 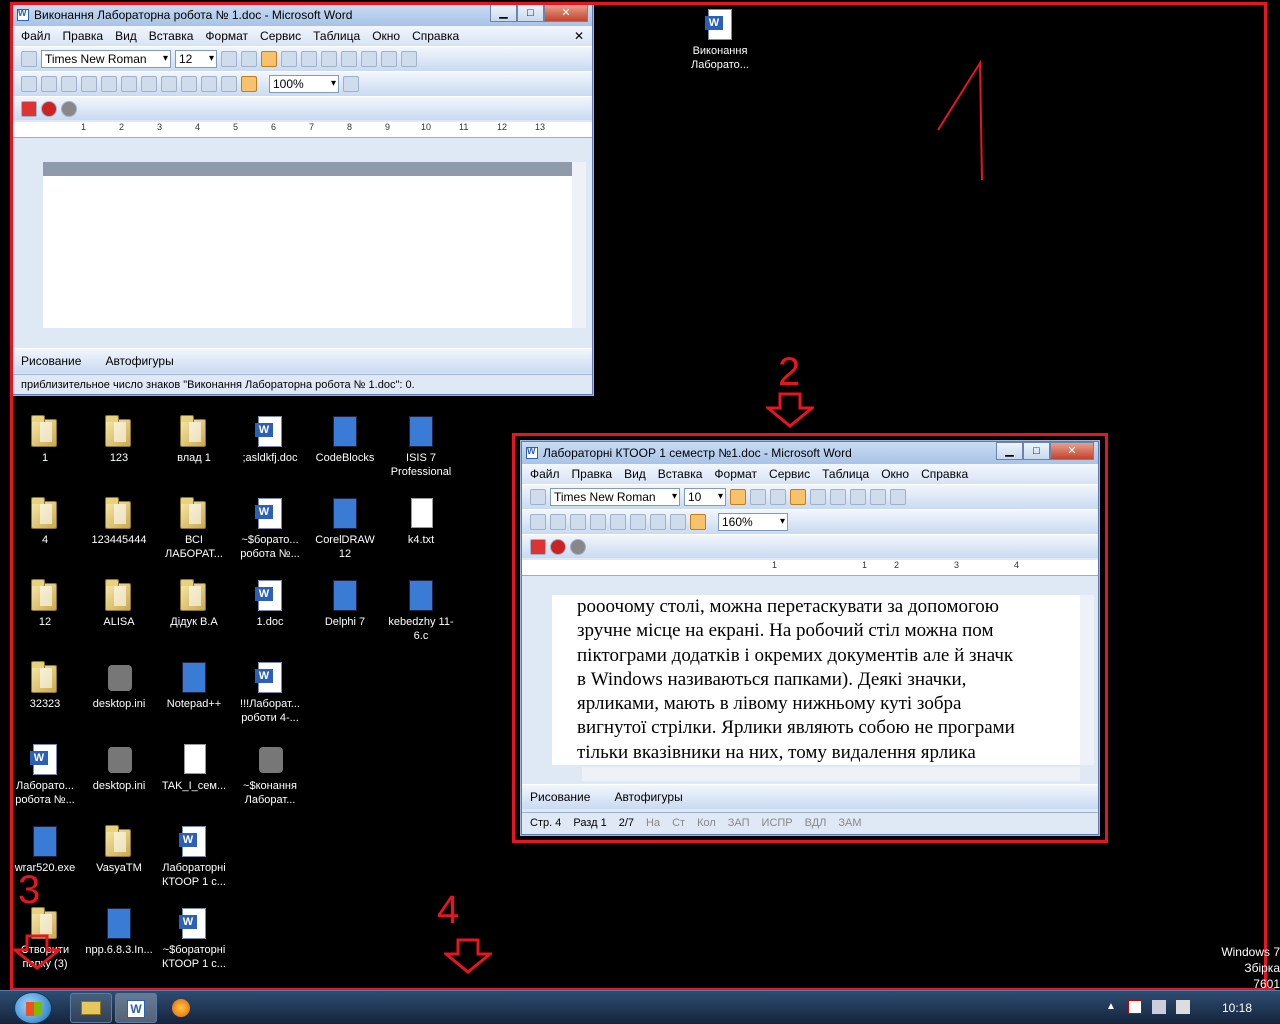 What do you see at coordinates (1237, 1008) in the screenshot?
I see `clock: 10:18` at bounding box center [1237, 1008].